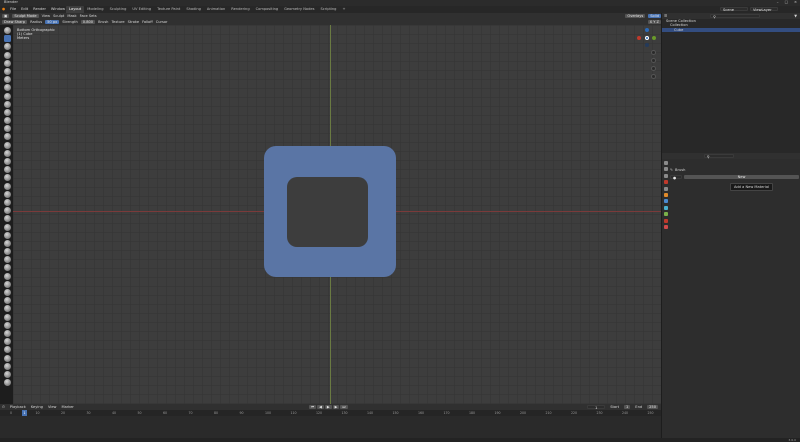  Describe the element at coordinates (147, 22) in the screenshot. I see `tool-menu-falloff: Falloff` at that location.